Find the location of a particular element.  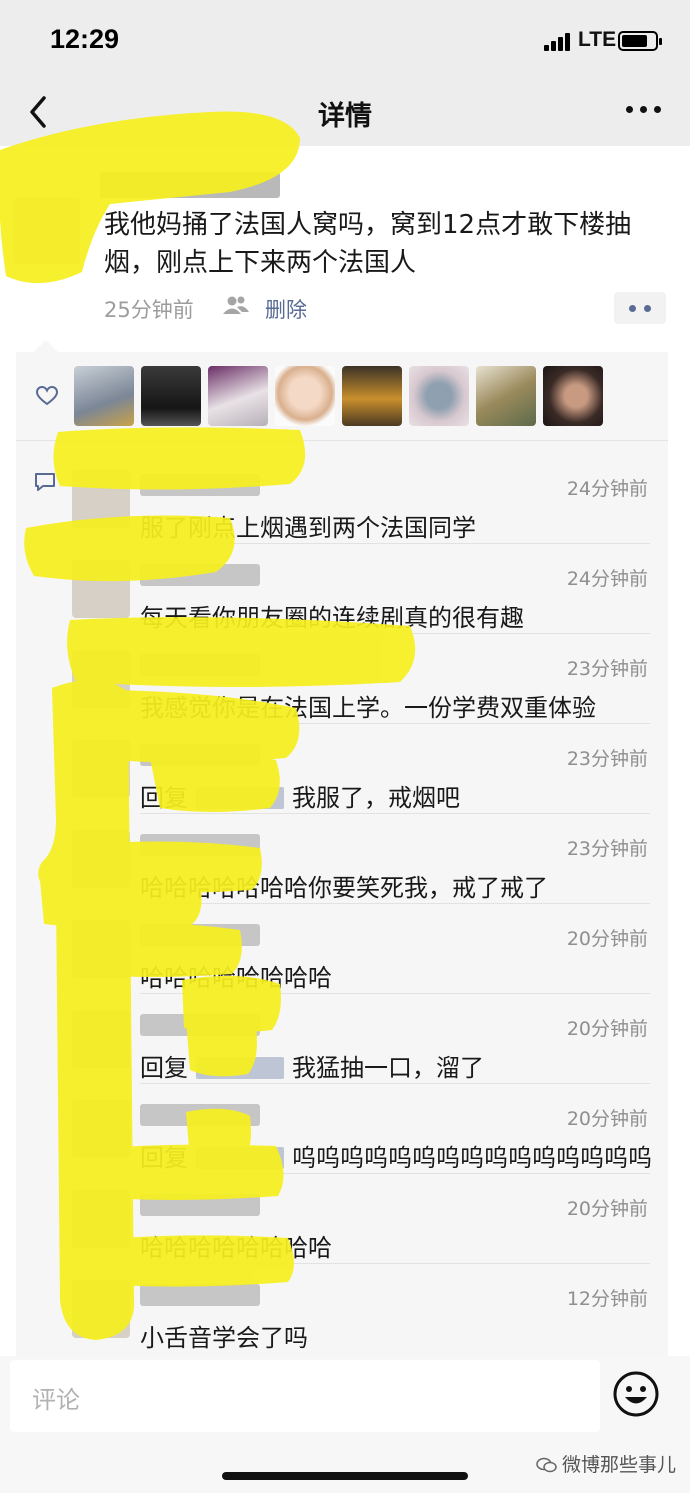

delete-button: 删除 is located at coordinates (286, 309).